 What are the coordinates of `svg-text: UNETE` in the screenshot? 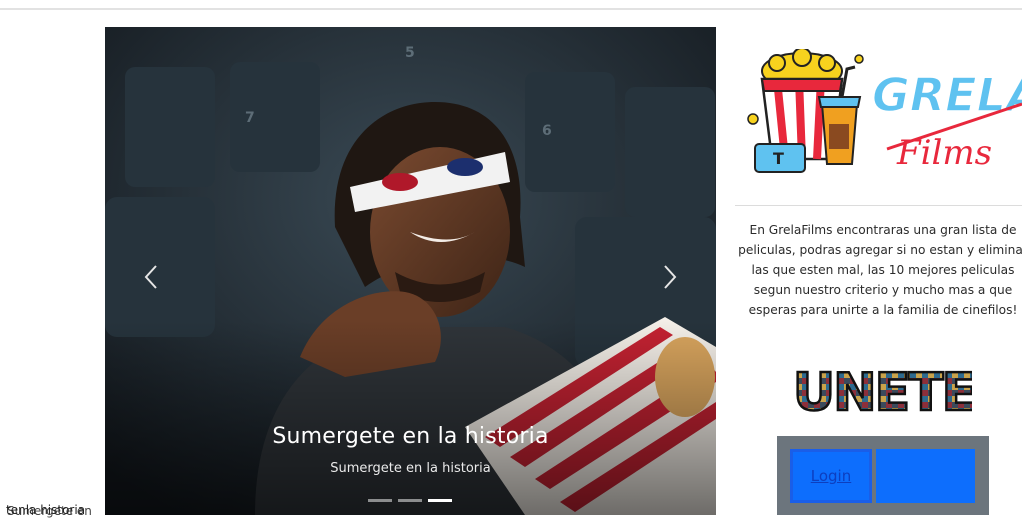 It's located at (884, 390).